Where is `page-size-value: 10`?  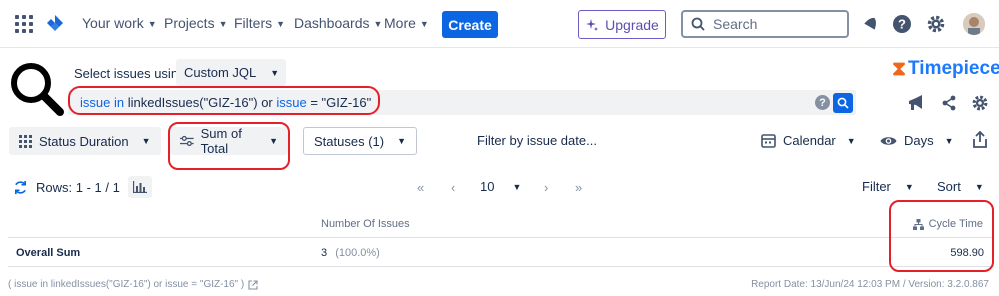 page-size-value: 10 is located at coordinates (487, 186).